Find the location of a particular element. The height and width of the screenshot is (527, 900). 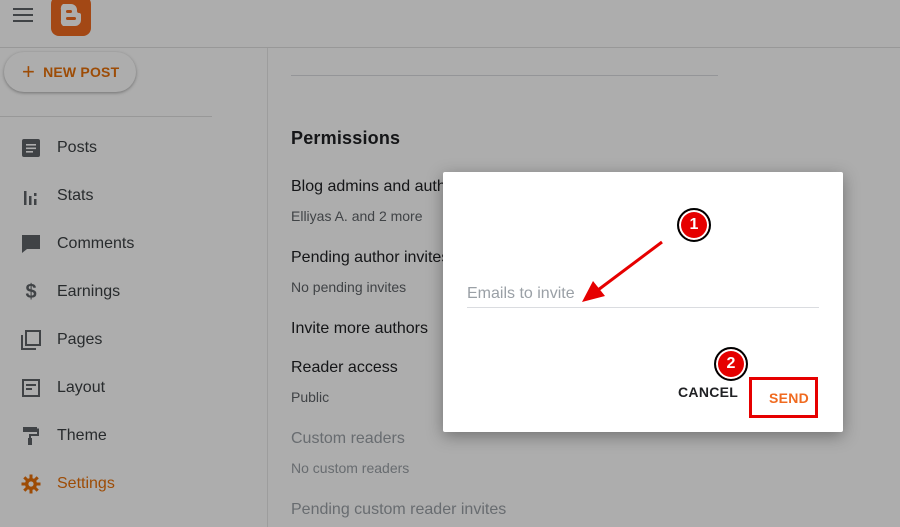

step-1-badge: 1 is located at coordinates (694, 225).